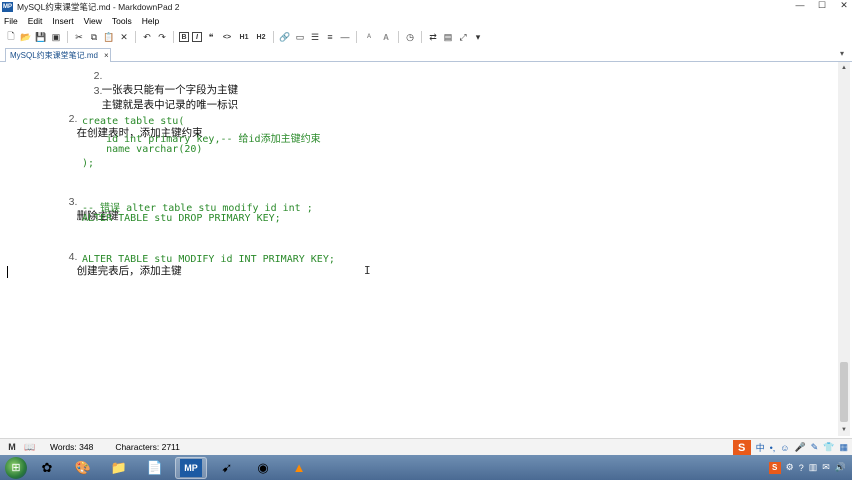  Describe the element at coordinates (345, 37) in the screenshot. I see `horizontal-rule-icon: —` at that location.